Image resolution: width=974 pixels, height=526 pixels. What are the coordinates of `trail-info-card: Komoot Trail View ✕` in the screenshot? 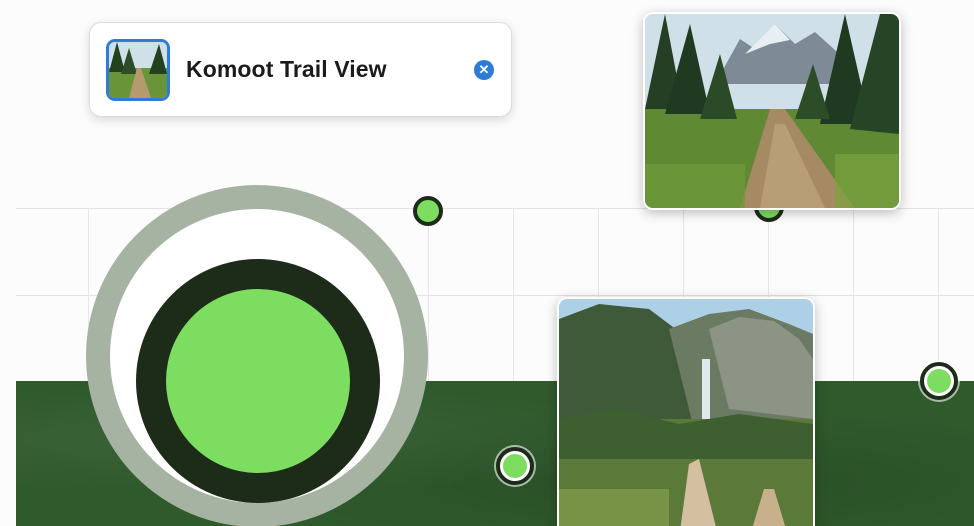 It's located at (300, 69).